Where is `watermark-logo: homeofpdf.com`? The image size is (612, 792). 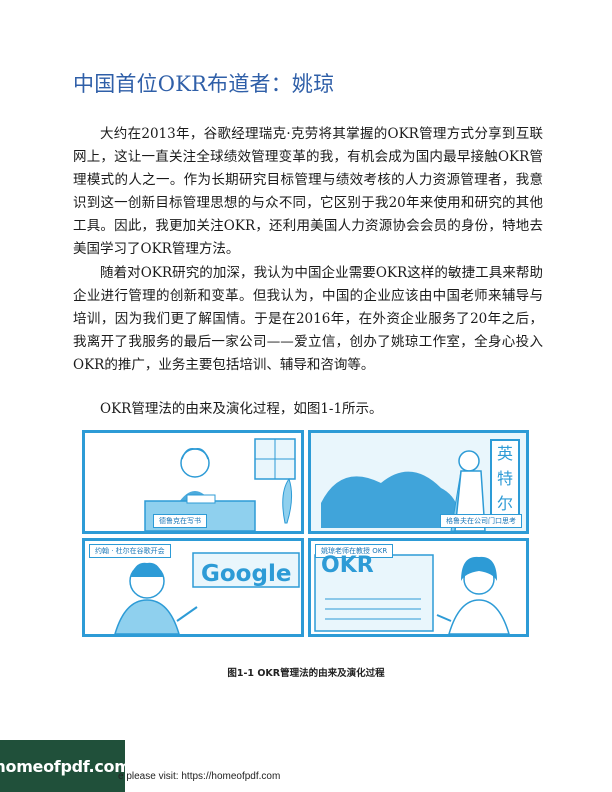
watermark-logo: homeofpdf.com is located at coordinates (65, 766).